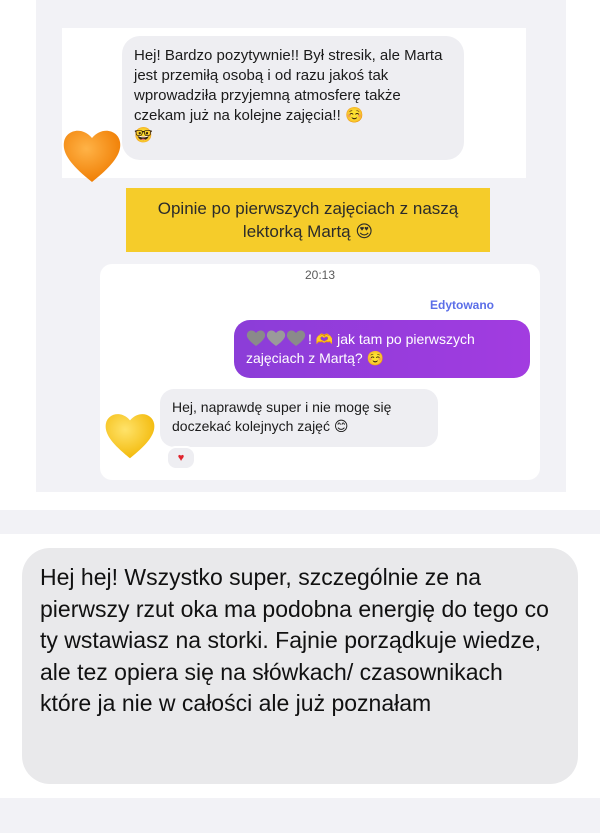 This screenshot has width=600, height=833. I want to click on reaction-glyph: ♥, so click(181, 458).